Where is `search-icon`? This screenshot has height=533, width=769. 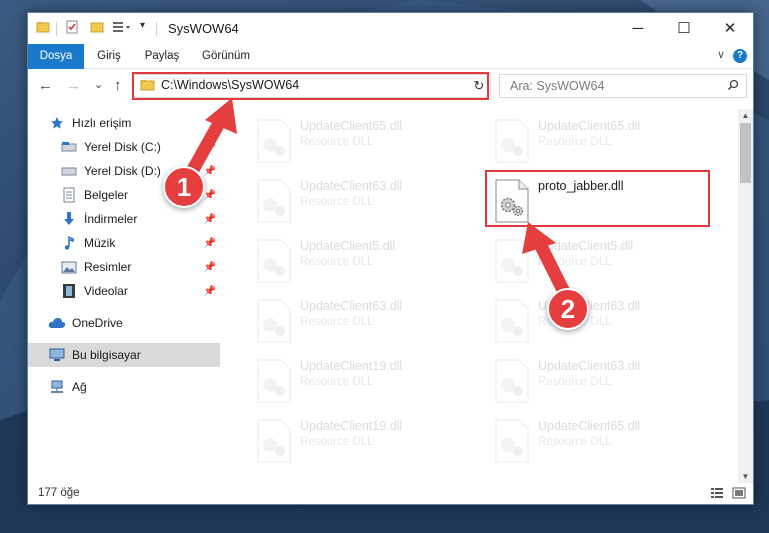
search-icon is located at coordinates (733, 86).